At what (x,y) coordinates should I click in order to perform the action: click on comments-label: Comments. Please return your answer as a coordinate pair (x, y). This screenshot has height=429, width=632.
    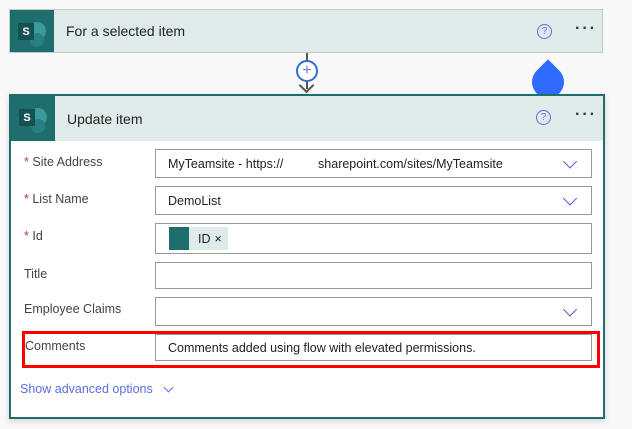
    Looking at the image, I should click on (55, 346).